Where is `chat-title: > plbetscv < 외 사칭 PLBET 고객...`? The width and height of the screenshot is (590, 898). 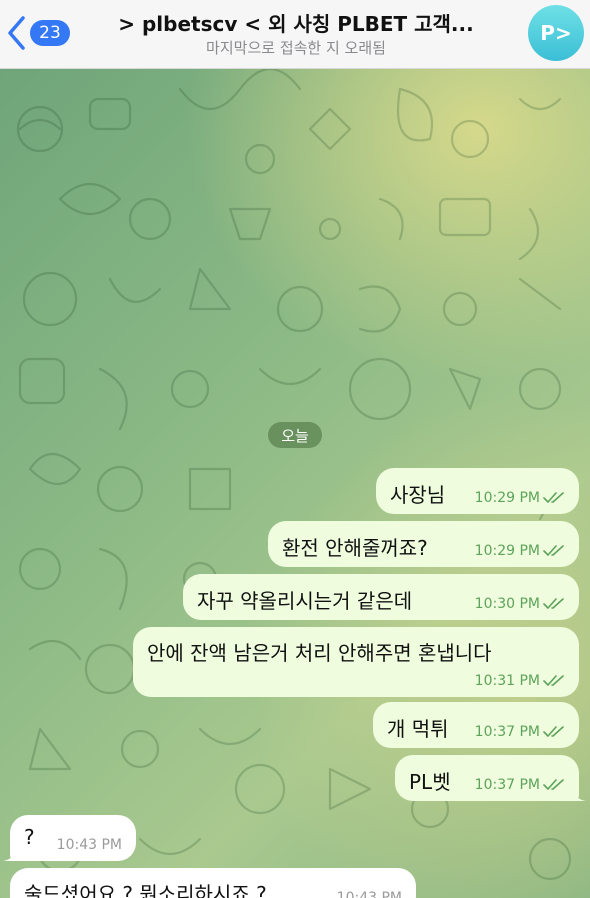 chat-title: > plbetscv < 외 사칭 PLBET 고객... is located at coordinates (296, 22).